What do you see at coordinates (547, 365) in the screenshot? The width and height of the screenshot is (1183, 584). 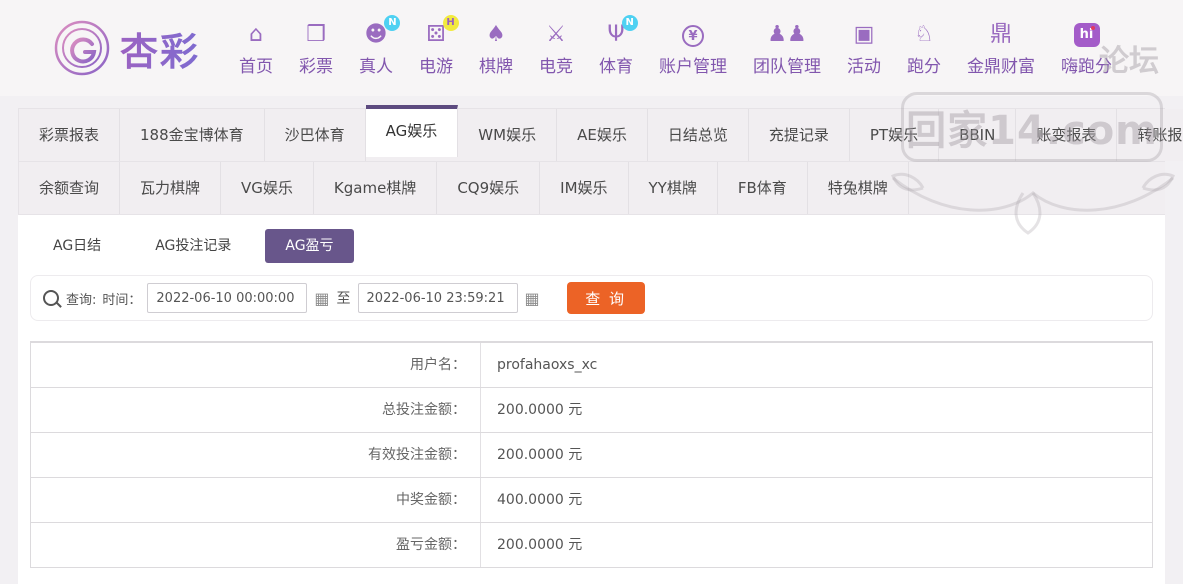 I see `row-value: profahaoxs_xc` at bounding box center [547, 365].